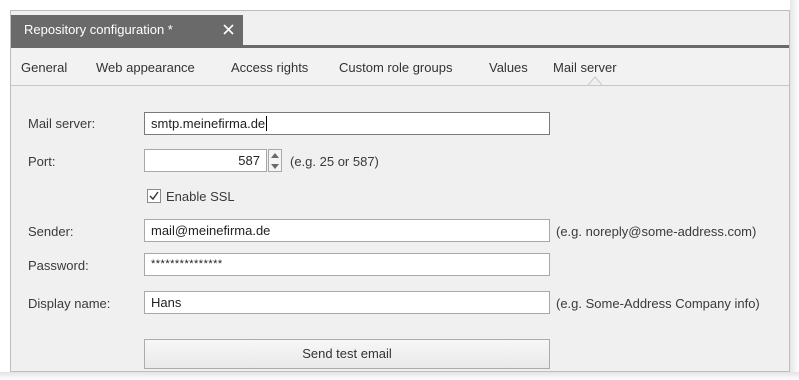 Image resolution: width=799 pixels, height=380 pixels. What do you see at coordinates (145, 67) in the screenshot?
I see `tab-web-appearance: Web appearance` at bounding box center [145, 67].